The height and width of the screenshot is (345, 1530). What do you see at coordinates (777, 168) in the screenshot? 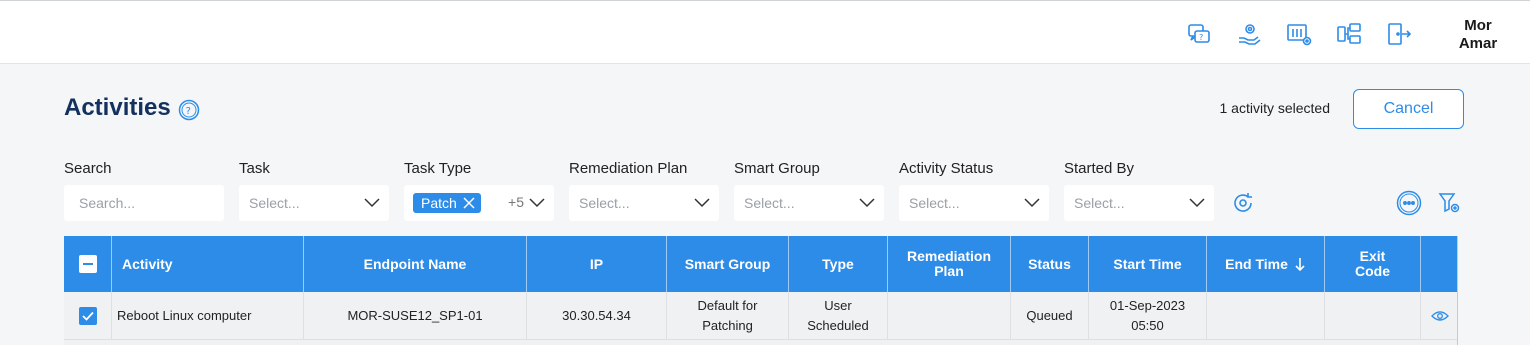
I see `smart-group-label: Smart Group` at bounding box center [777, 168].